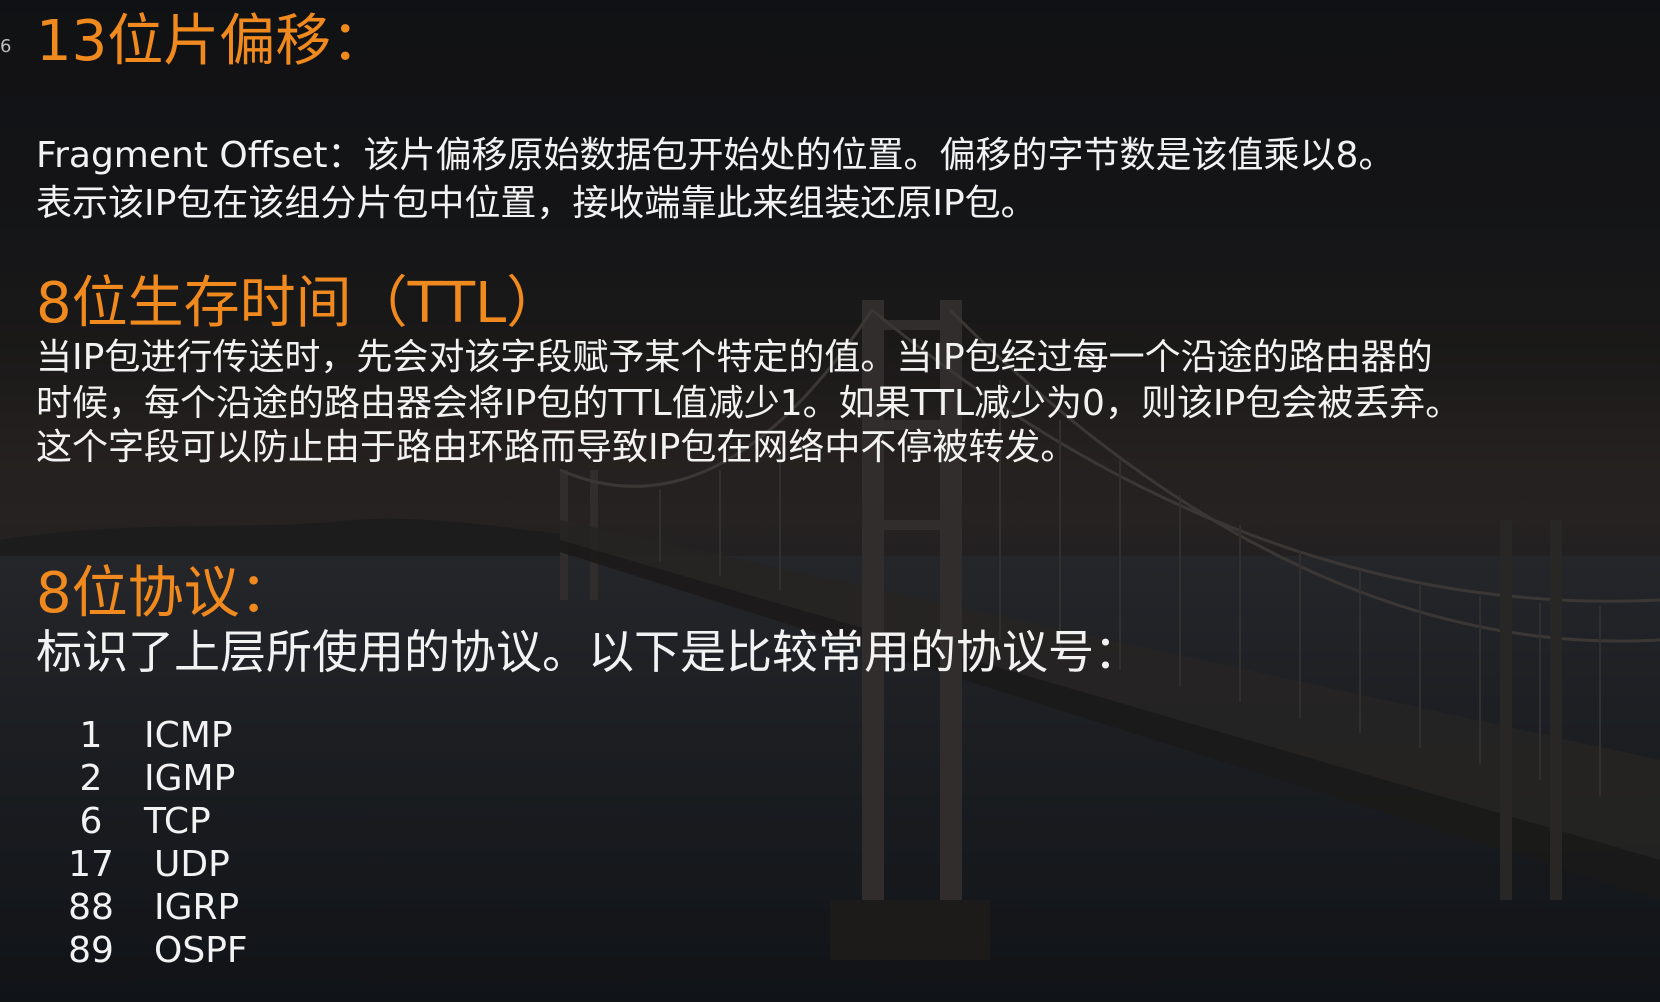 This screenshot has height=1002, width=1660. Describe the element at coordinates (299, 303) in the screenshot. I see `ttl-heading: 8位生存时间（TTL）` at that location.